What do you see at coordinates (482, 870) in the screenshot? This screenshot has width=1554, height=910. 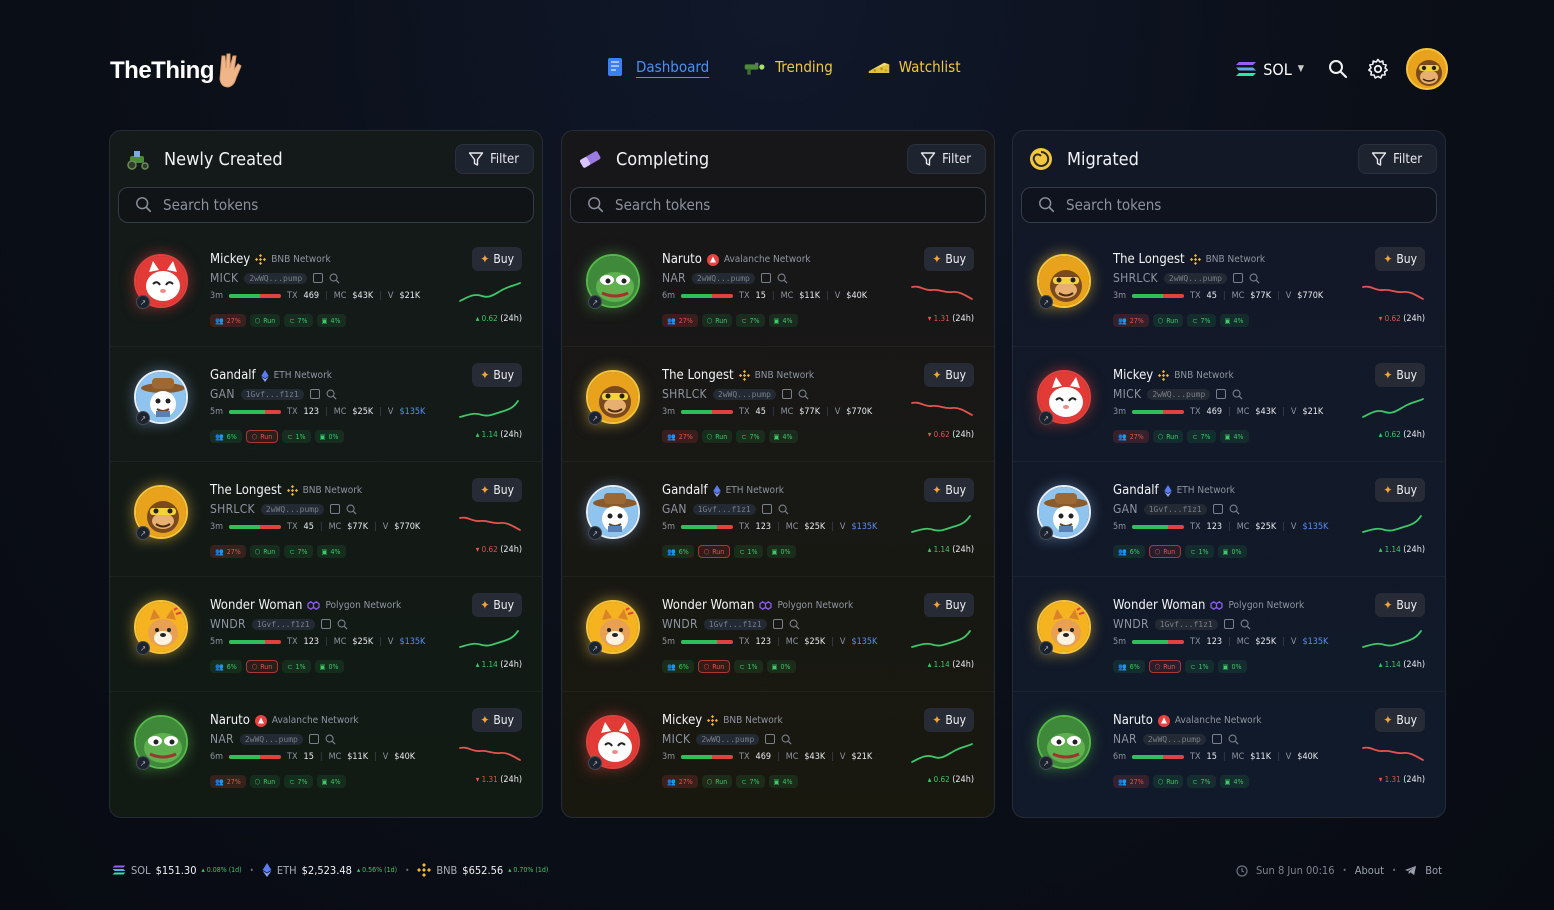 I see `ticker-bnb: BNB $652.56 ▴ 0.70% (1d)` at bounding box center [482, 870].